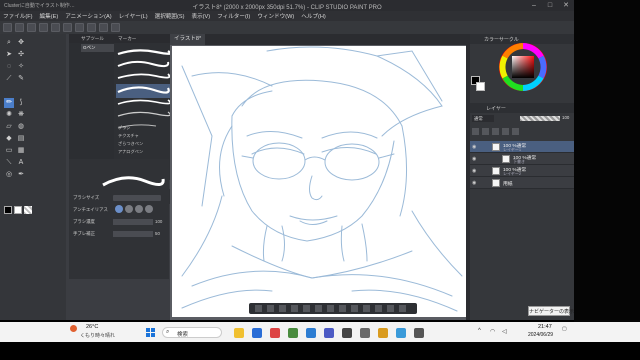  What do you see at coordinates (21, 175) in the screenshot?
I see `correct-line-tool-icon: ✒` at bounding box center [21, 175].